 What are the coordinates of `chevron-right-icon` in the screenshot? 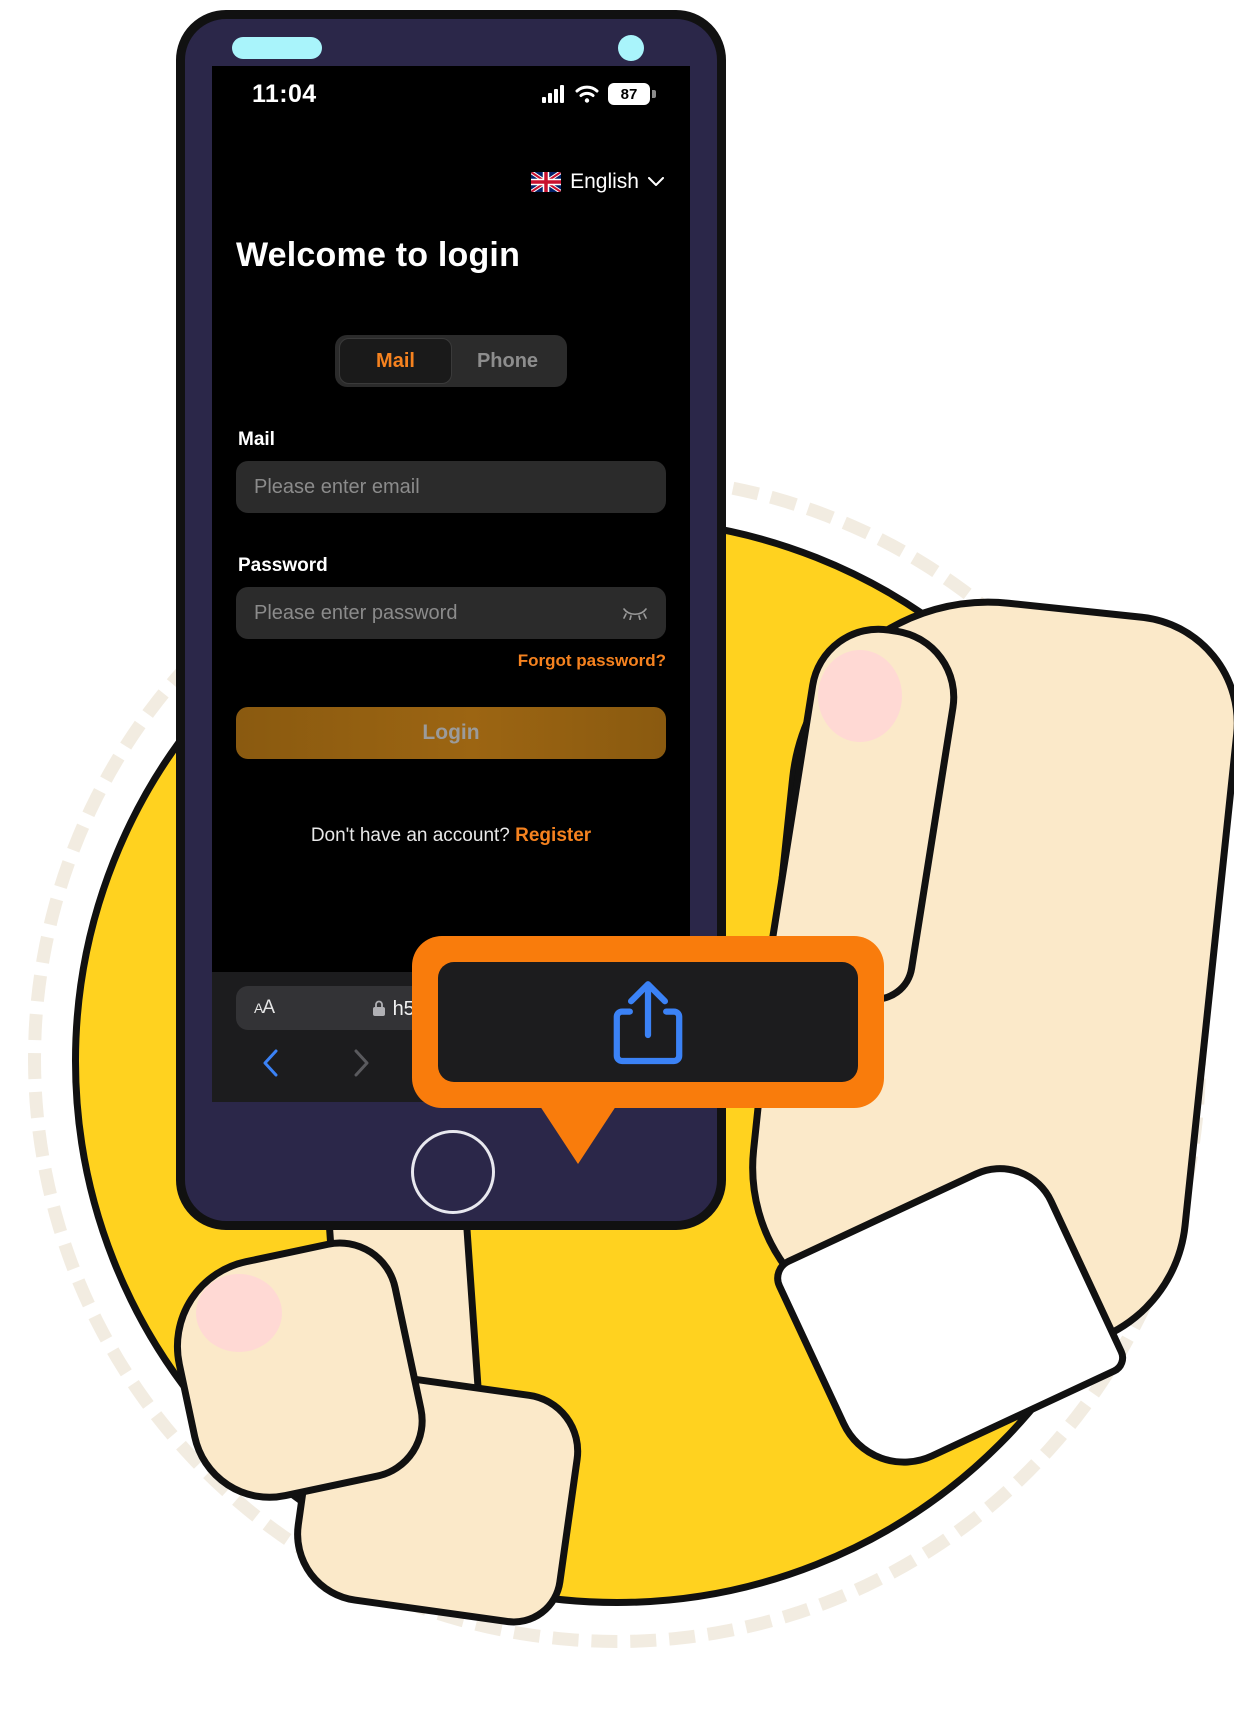 It's located at (361, 1063).